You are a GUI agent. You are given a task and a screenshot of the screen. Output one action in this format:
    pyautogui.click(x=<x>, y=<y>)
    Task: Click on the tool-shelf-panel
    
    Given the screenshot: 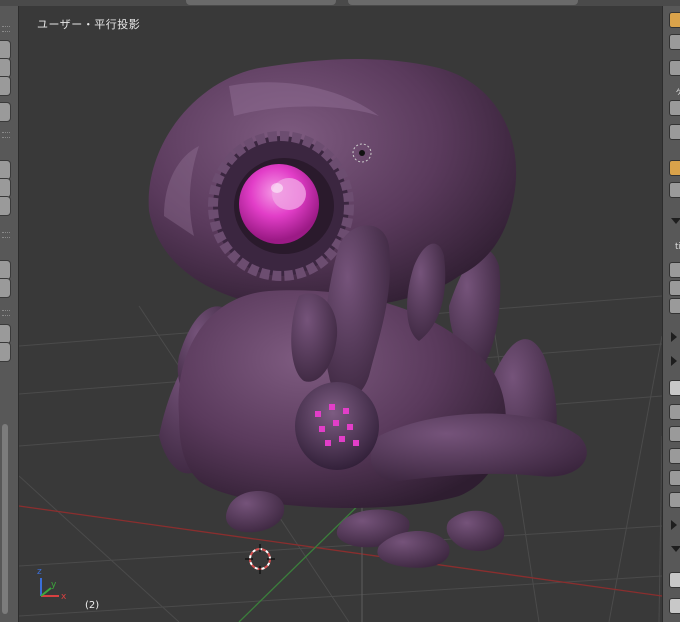 What is the action you would take?
    pyautogui.click(x=9, y=314)
    